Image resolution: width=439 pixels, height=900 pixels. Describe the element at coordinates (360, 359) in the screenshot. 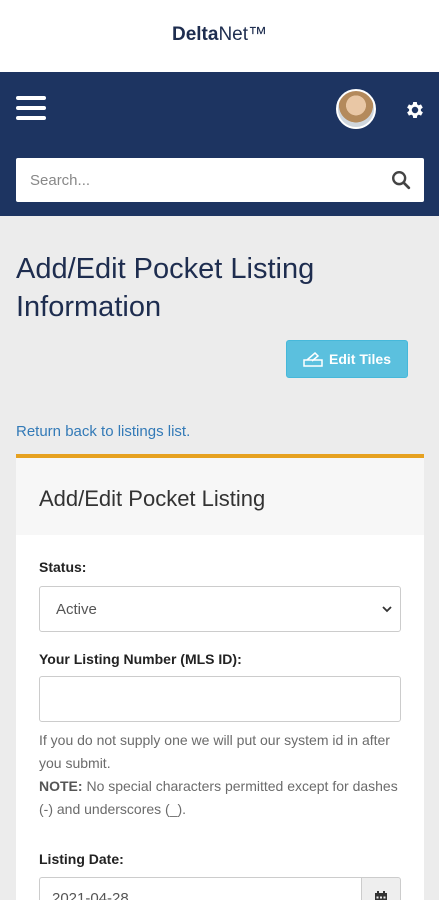

I see `edit-tiles-label: Edit Tiles` at that location.